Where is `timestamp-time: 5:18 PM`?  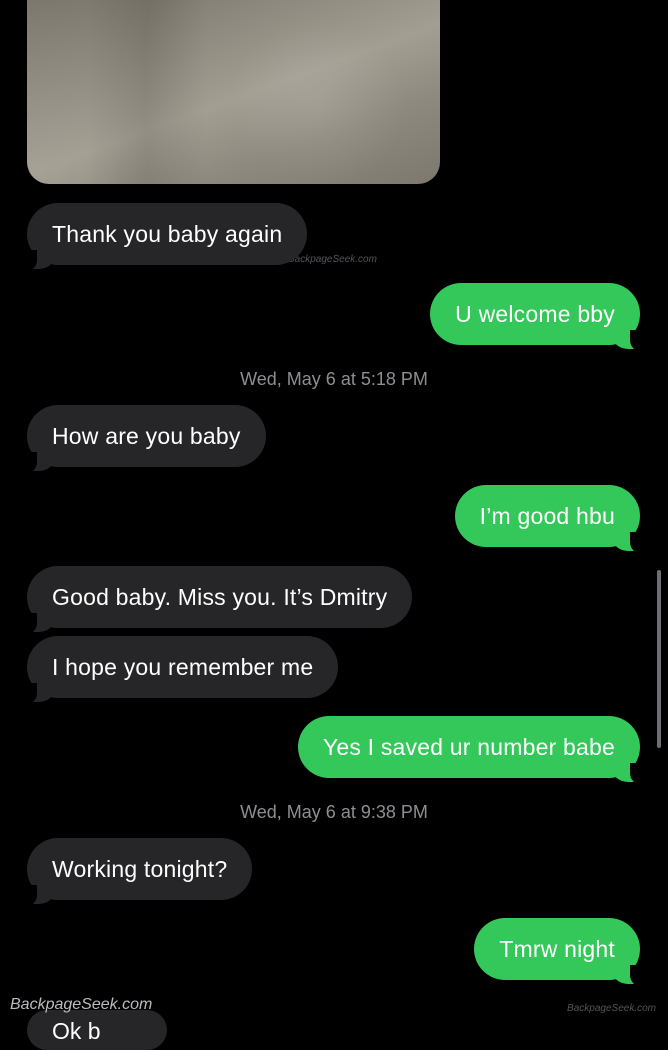 timestamp-time: 5:18 PM is located at coordinates (394, 379).